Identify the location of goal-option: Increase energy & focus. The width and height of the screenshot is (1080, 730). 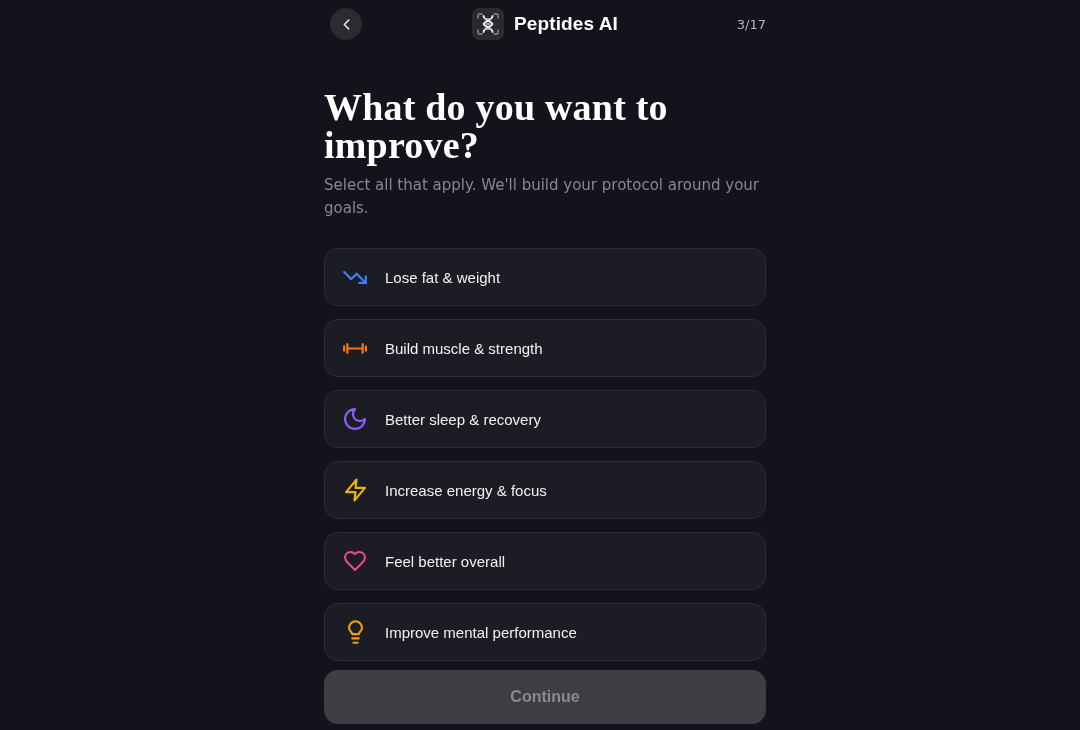
(545, 490).